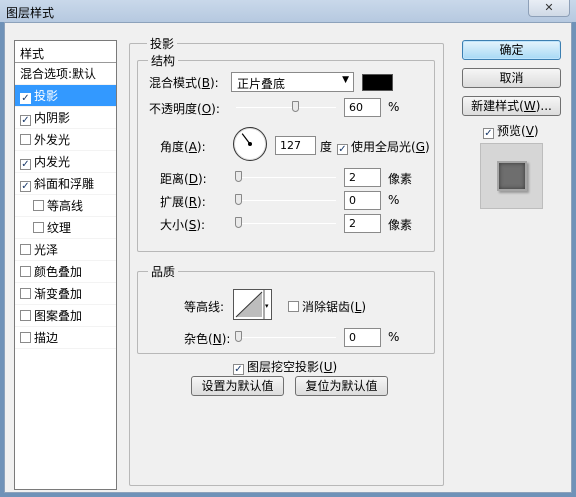 This screenshot has width=576, height=497. Describe the element at coordinates (295, 145) in the screenshot. I see `angle-input: 127` at that location.